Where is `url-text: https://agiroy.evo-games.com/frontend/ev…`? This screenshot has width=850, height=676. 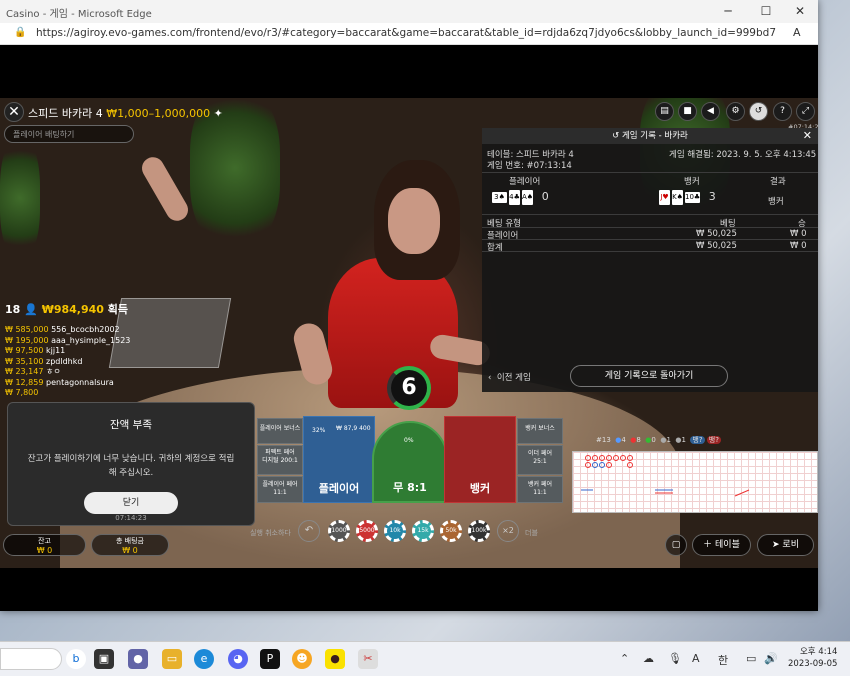
url-text: https://agiroy.evo-games.com/frontend/ev… is located at coordinates (406, 33).